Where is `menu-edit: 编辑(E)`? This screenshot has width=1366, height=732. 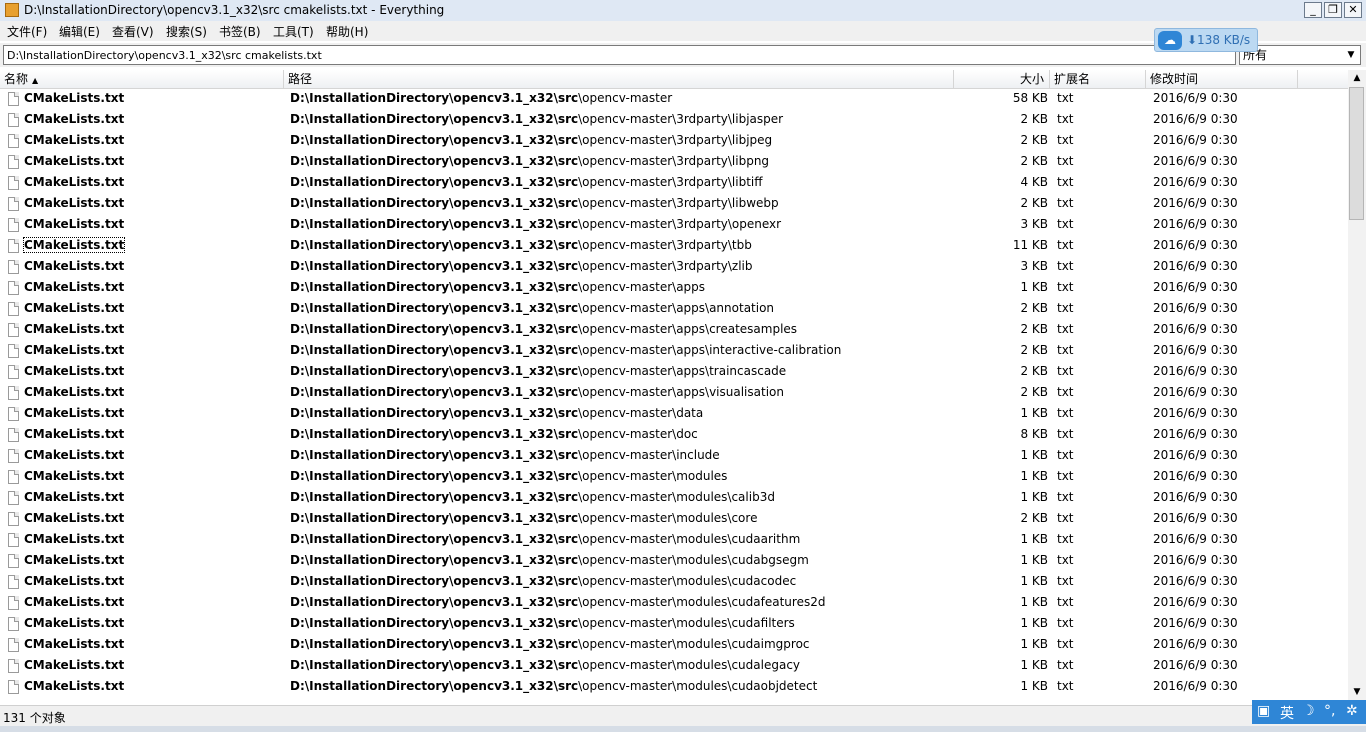 menu-edit: 编辑(E) is located at coordinates (79, 31).